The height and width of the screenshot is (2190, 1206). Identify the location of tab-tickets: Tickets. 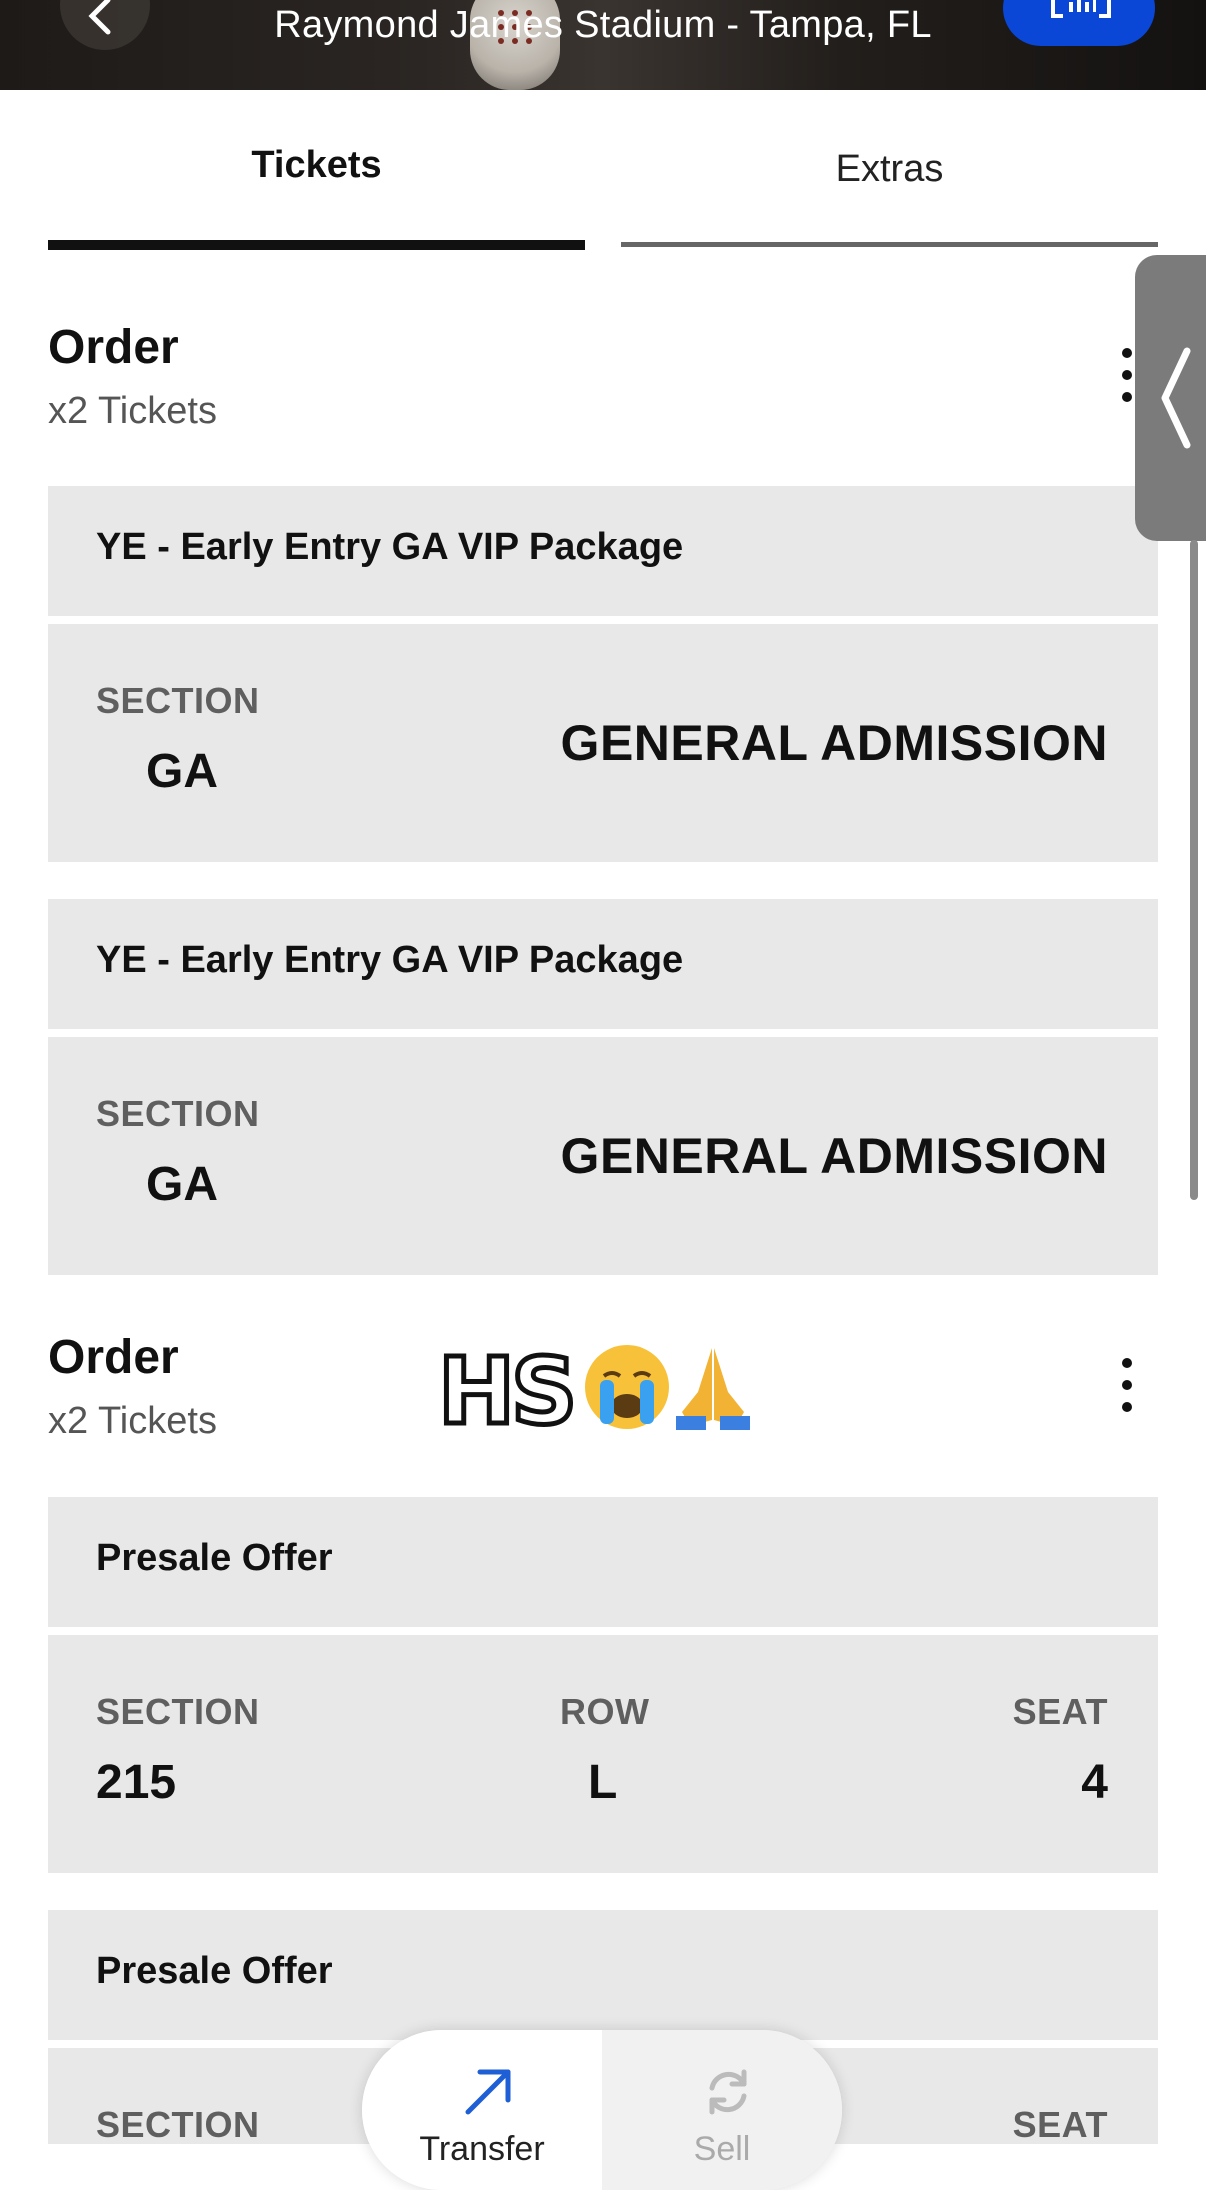
(316, 195).